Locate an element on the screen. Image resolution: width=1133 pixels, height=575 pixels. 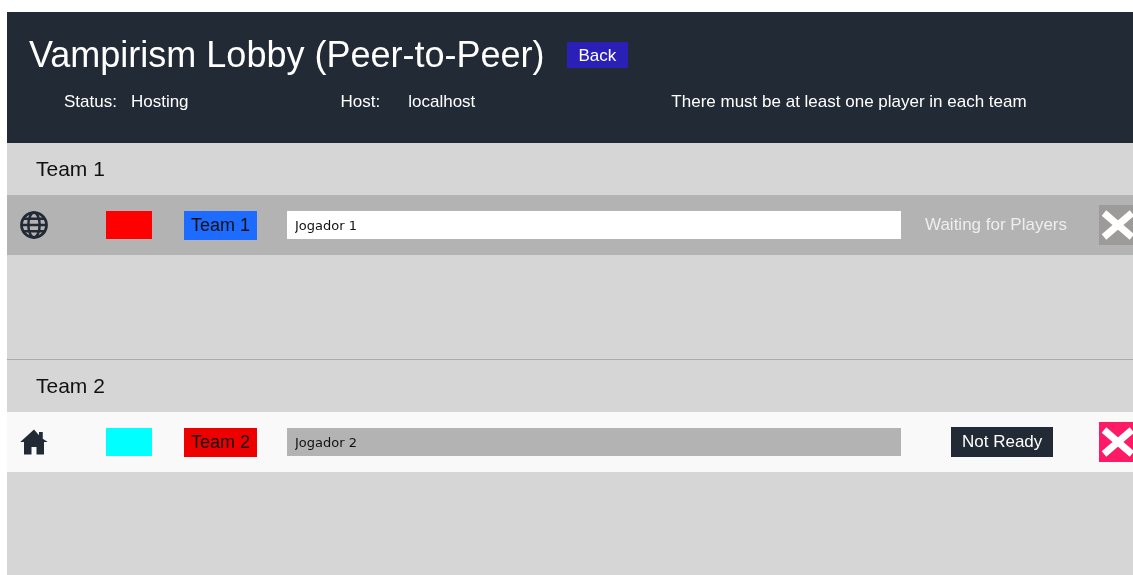
back-button: Back is located at coordinates (597, 55).